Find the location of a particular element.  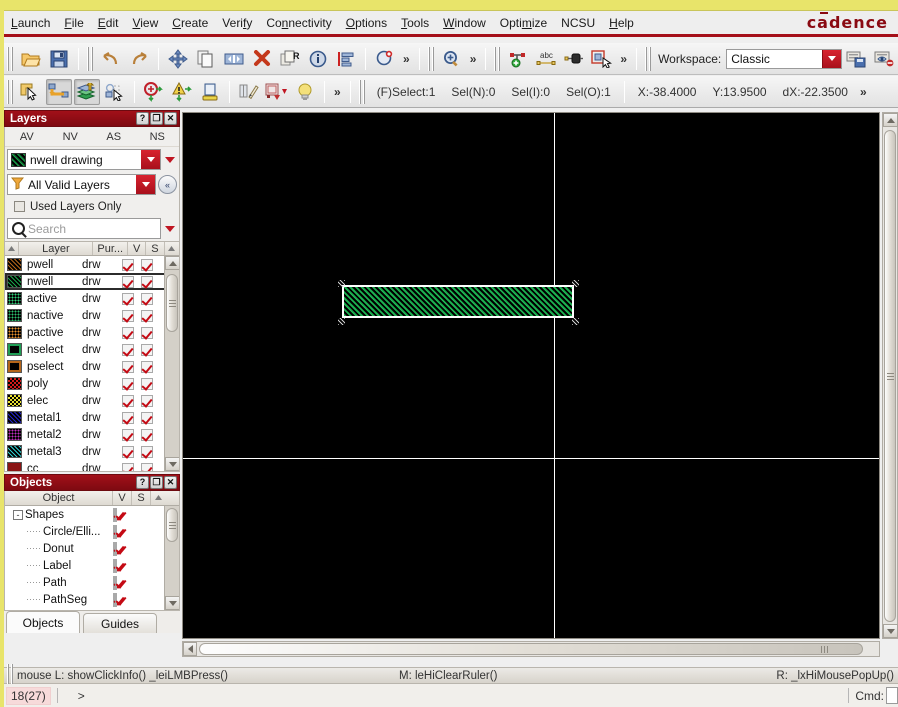

layer-row-metal3: metal3 drw is located at coordinates (92, 451).